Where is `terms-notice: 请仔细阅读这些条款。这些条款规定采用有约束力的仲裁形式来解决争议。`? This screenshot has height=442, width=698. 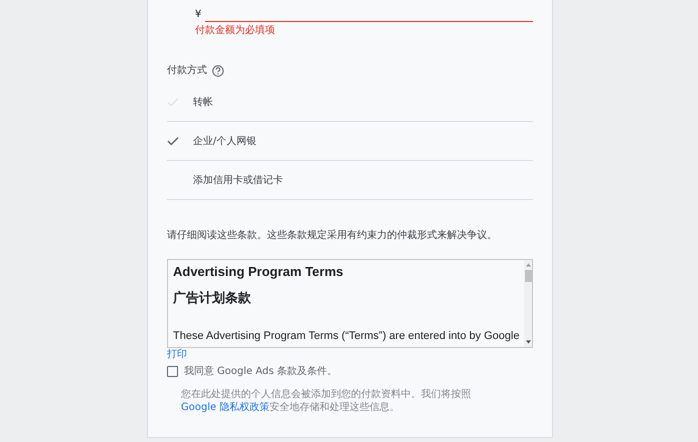 terms-notice: 请仔细阅读这些条款。这些条款规定采用有约束力的仲裁形式来解决争议。 is located at coordinates (332, 236).